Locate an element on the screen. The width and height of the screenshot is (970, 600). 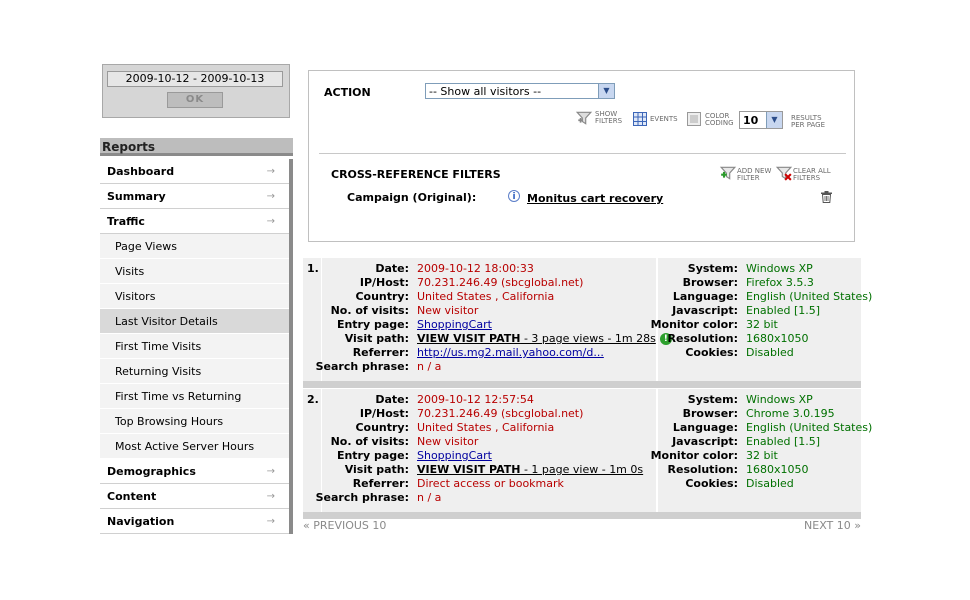
field-label-referrer: Referrer: is located at coordinates (380, 352).